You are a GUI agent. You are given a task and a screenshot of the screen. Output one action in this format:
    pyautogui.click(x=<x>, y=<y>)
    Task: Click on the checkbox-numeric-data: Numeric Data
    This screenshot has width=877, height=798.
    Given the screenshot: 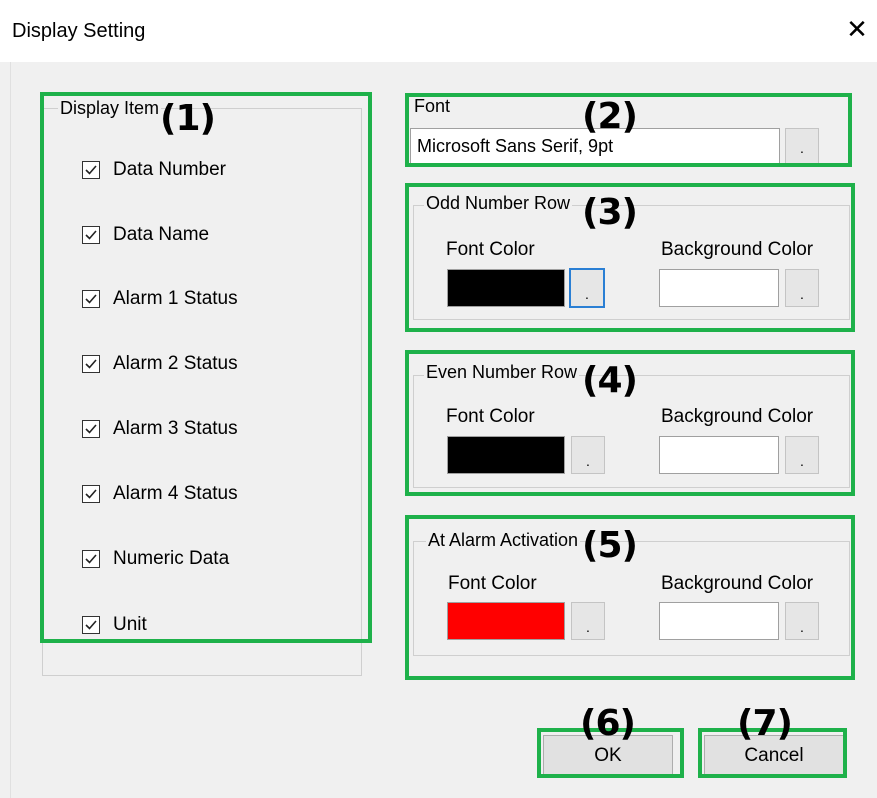 What is the action you would take?
    pyautogui.click(x=155, y=559)
    